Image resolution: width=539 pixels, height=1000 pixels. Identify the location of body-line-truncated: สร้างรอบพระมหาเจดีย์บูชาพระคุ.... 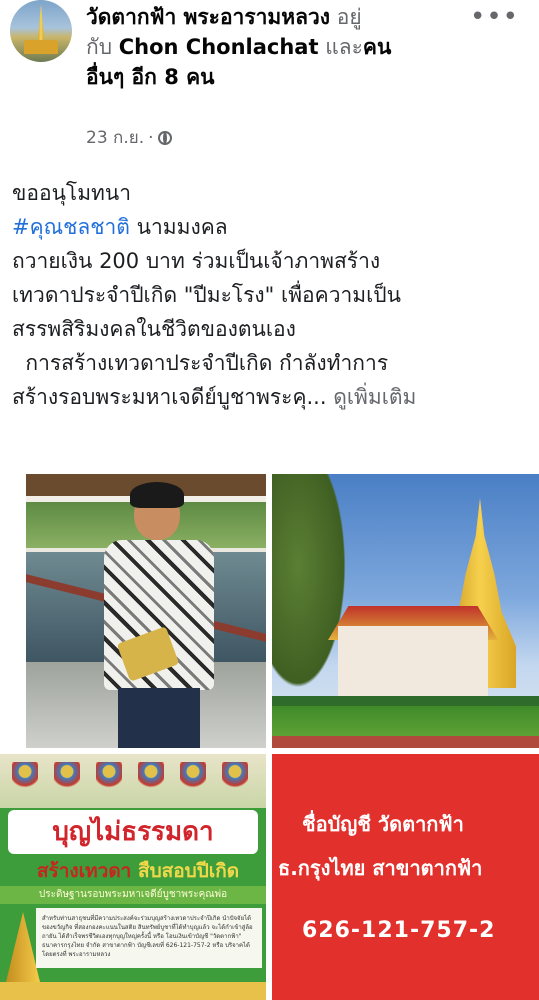
(169, 397).